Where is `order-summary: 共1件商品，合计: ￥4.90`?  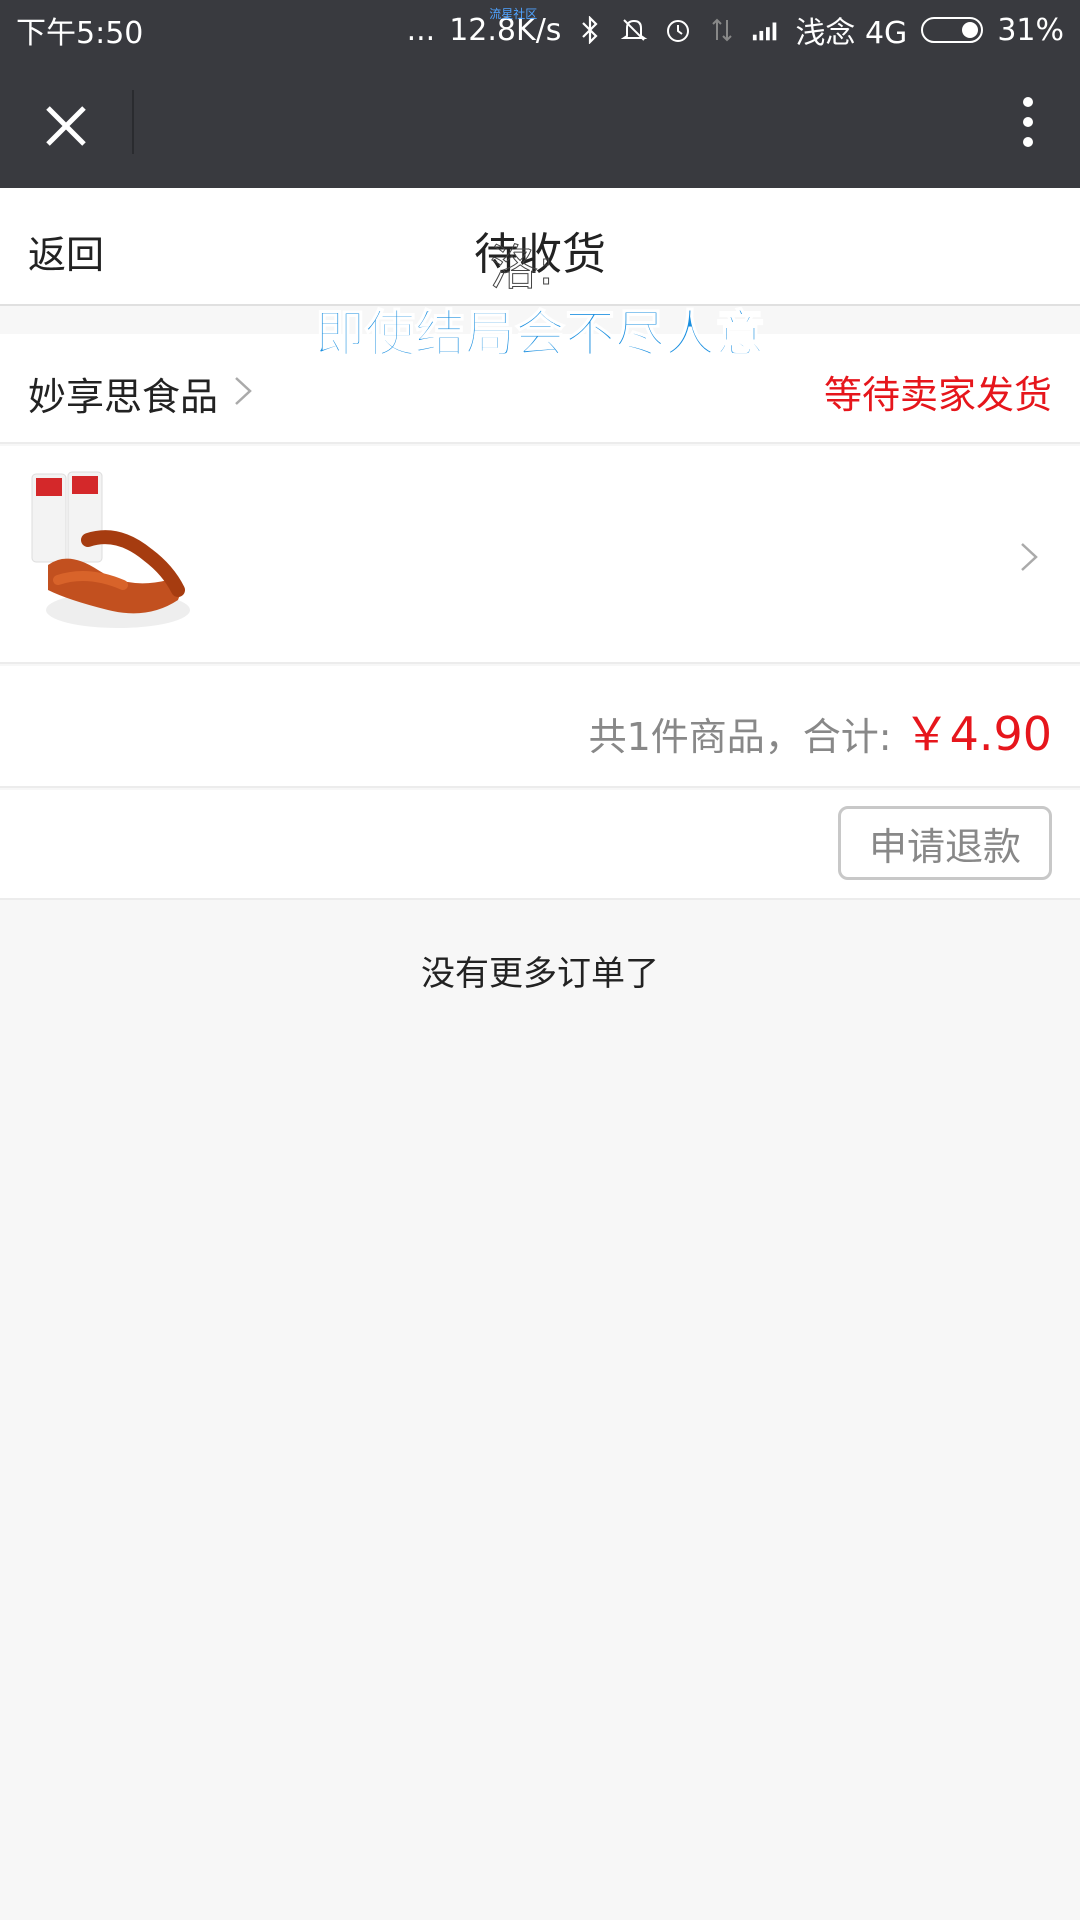 order-summary: 共1件商品，合计: ￥4.90 is located at coordinates (820, 731).